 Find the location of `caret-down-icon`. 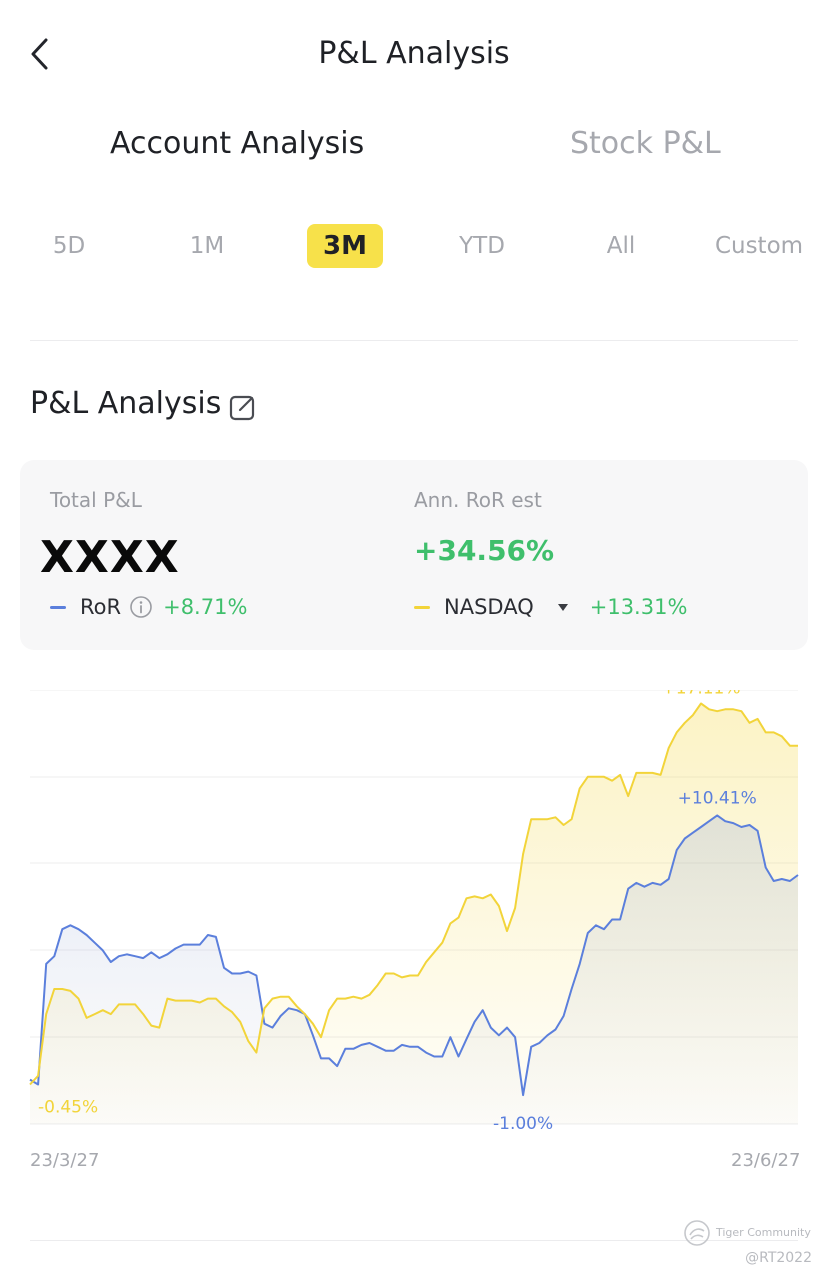

caret-down-icon is located at coordinates (563, 607).